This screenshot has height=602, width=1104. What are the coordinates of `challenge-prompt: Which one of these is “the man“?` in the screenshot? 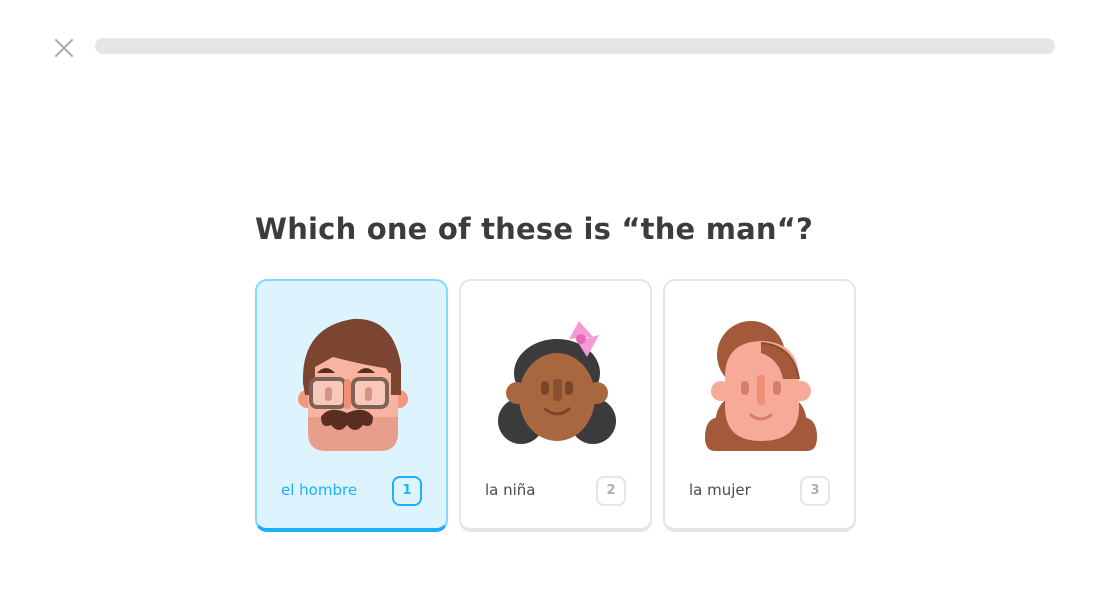 It's located at (534, 229).